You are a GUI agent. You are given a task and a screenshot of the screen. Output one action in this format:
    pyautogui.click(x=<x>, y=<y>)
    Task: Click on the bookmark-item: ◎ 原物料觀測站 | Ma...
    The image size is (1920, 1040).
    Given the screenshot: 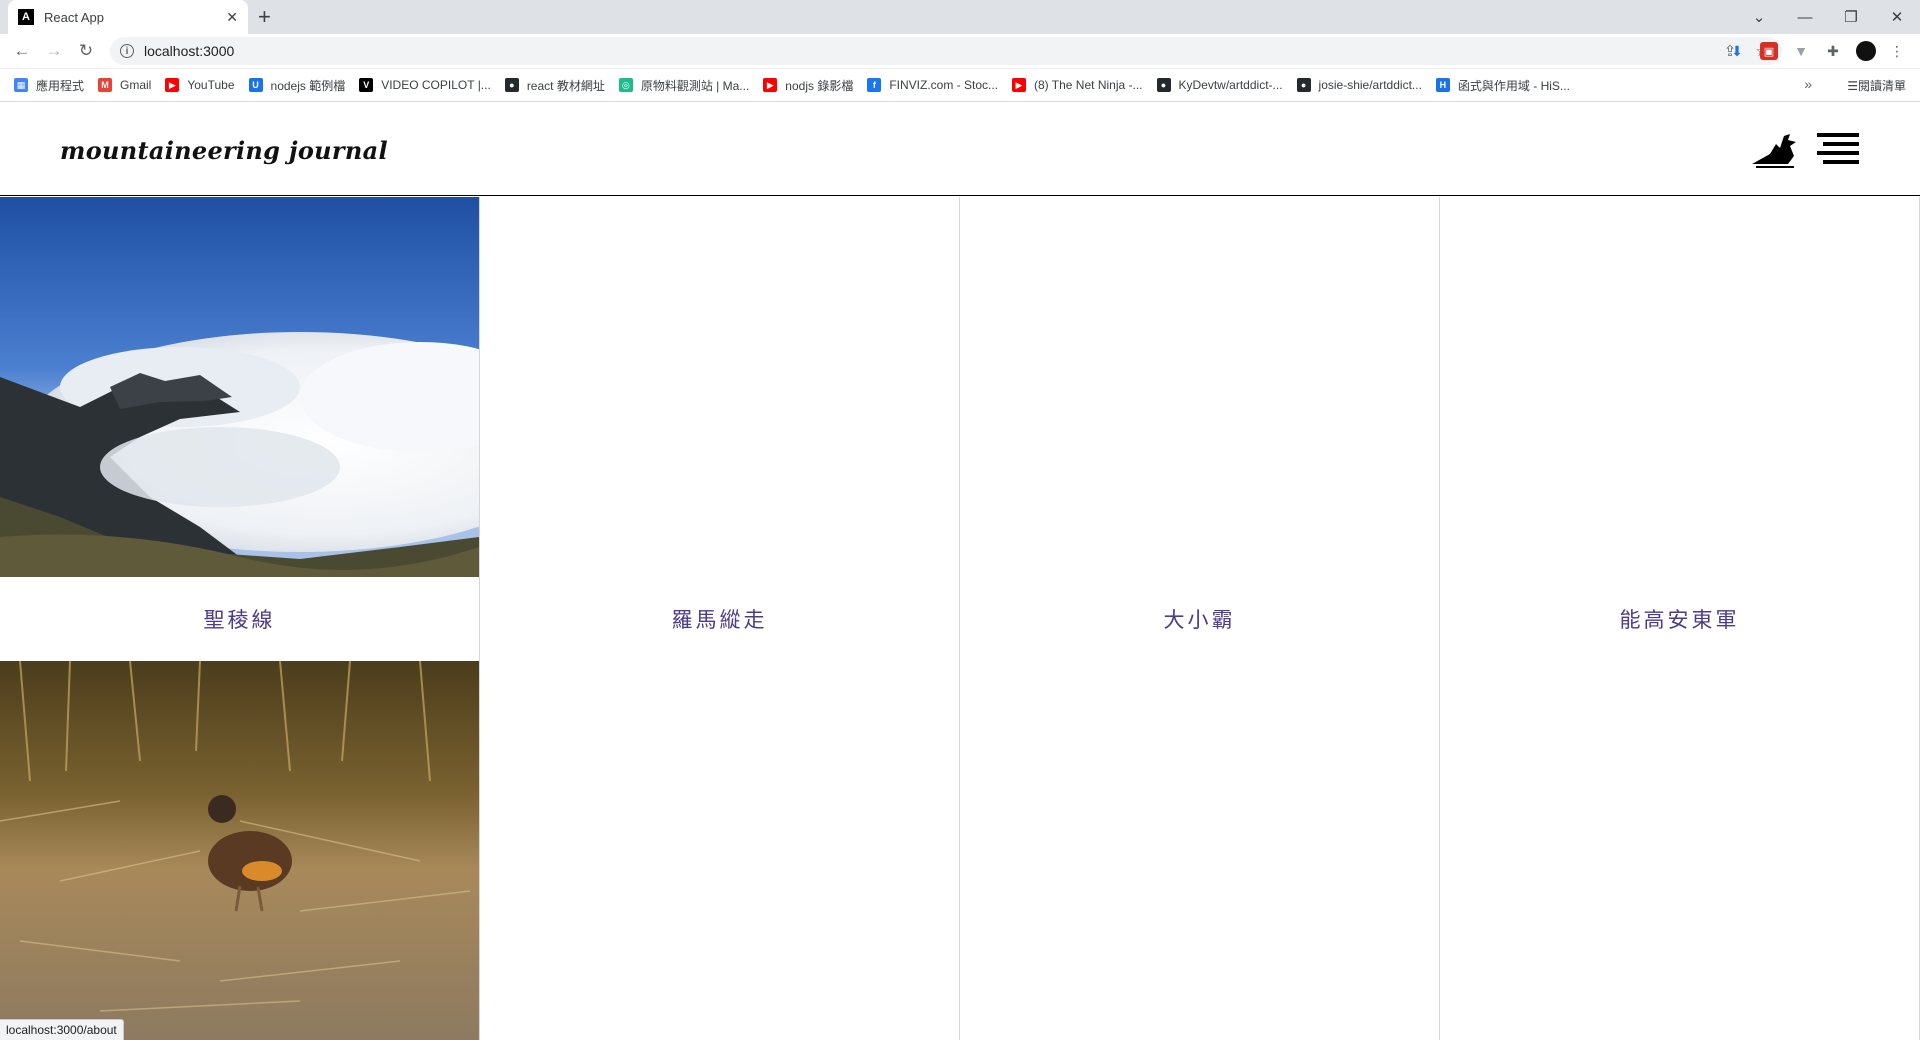 What is the action you would take?
    pyautogui.click(x=684, y=85)
    